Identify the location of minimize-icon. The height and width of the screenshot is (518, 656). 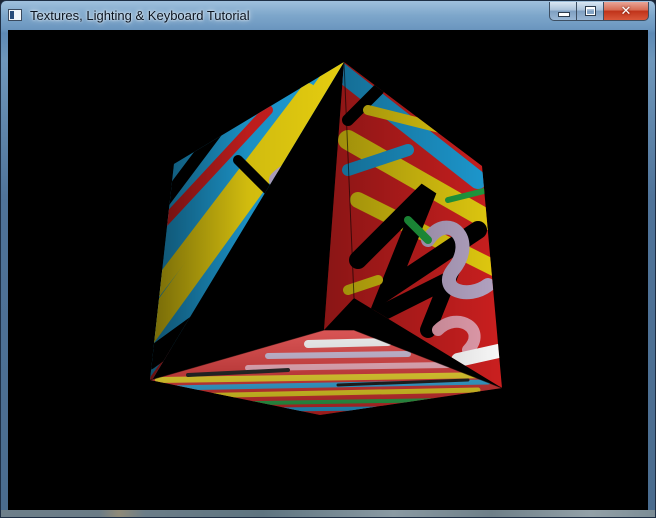
(564, 14).